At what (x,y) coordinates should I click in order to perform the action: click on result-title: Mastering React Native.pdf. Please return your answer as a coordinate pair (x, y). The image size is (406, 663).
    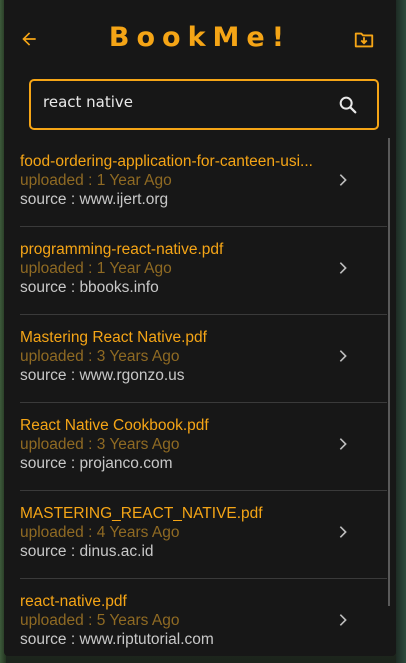
    Looking at the image, I should click on (113, 337).